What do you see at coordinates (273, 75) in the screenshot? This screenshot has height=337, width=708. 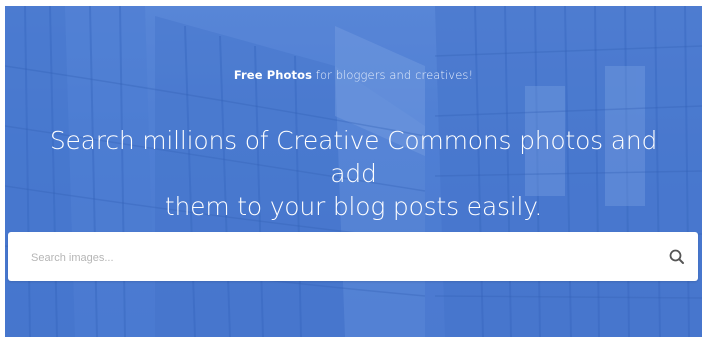 I see `tagline-emphasis: Free Photos` at bounding box center [273, 75].